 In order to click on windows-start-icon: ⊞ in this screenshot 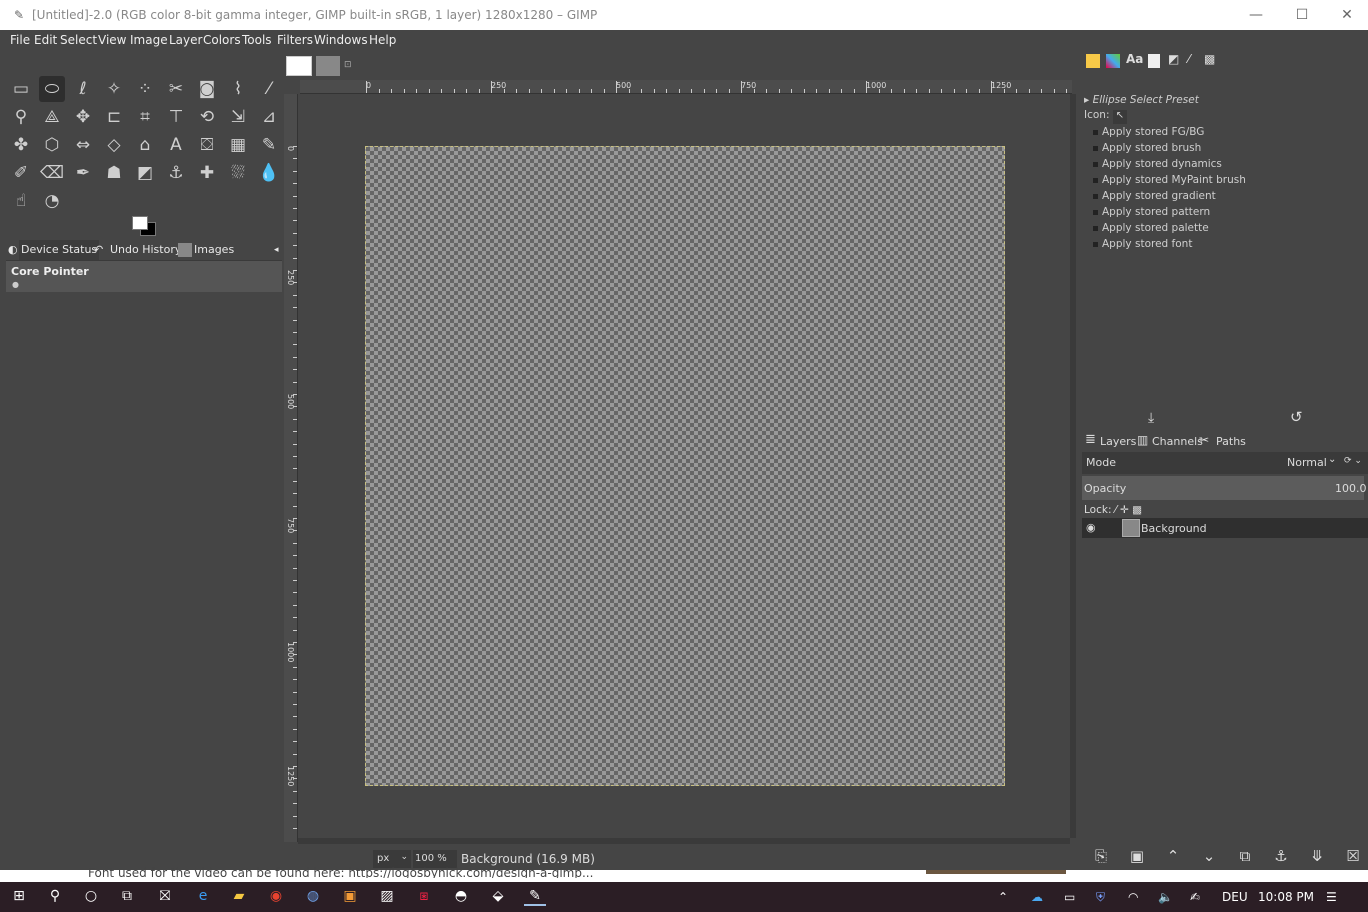, I will do `click(19, 897)`.